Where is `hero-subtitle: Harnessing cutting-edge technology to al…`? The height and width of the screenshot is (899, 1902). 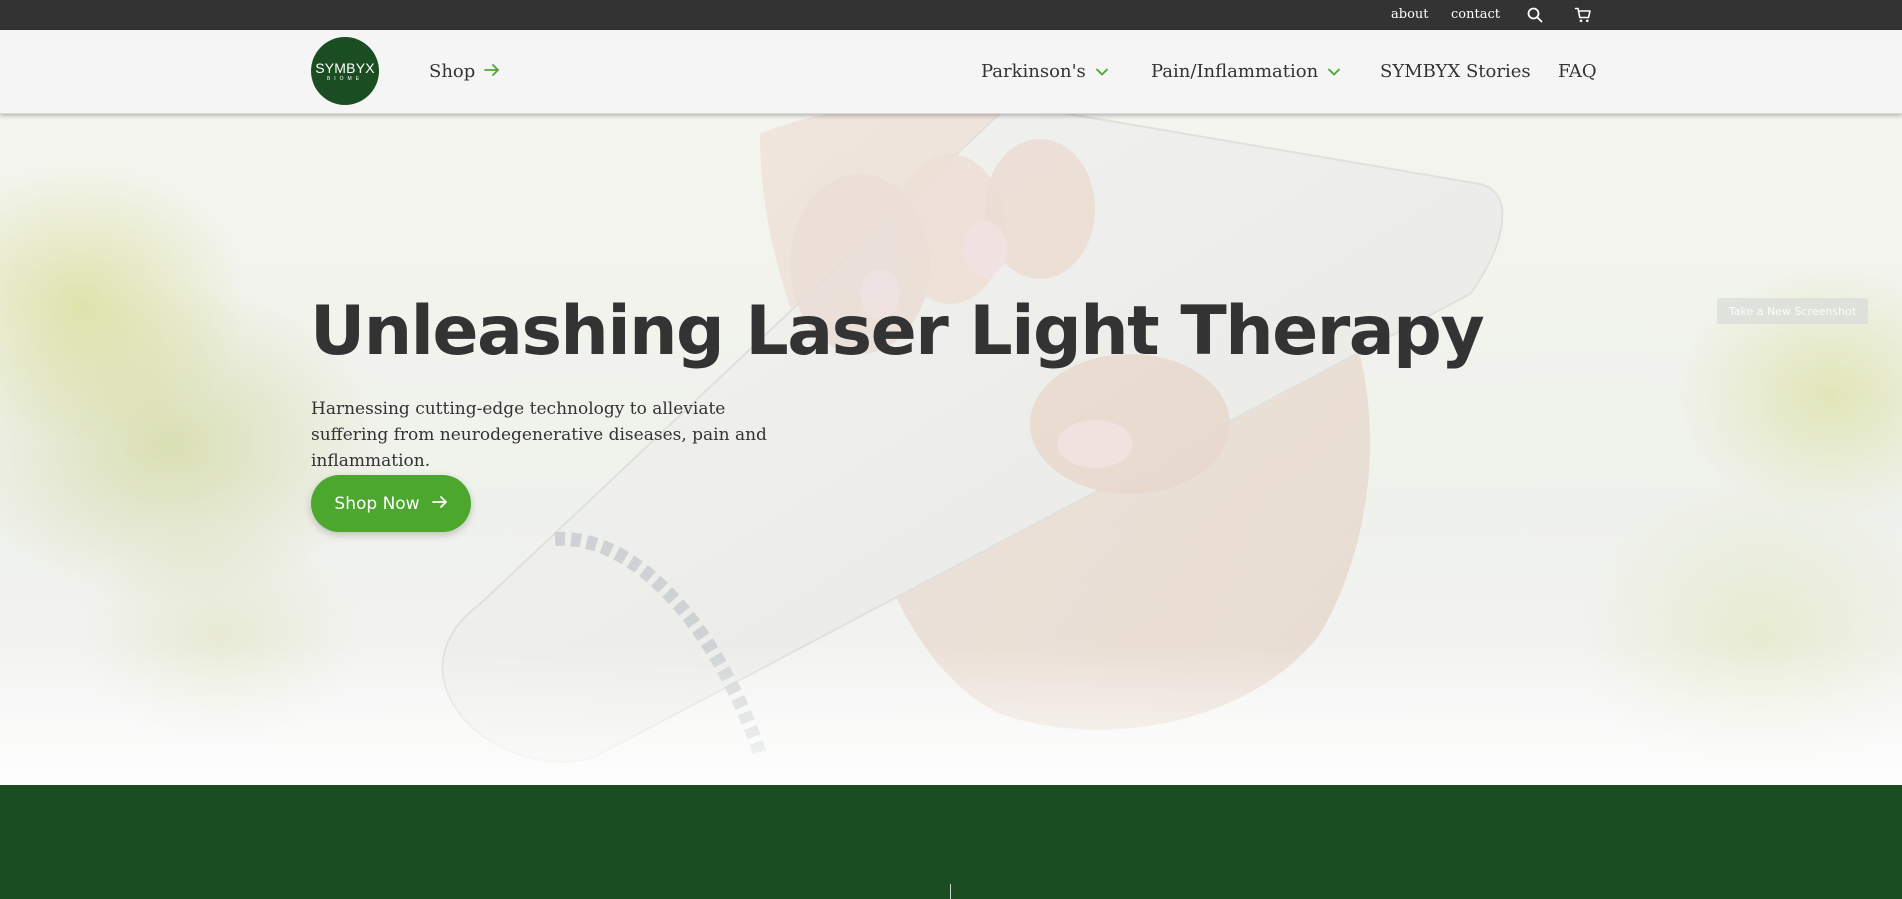 hero-subtitle: Harnessing cutting-edge technology to al… is located at coordinates (539, 435).